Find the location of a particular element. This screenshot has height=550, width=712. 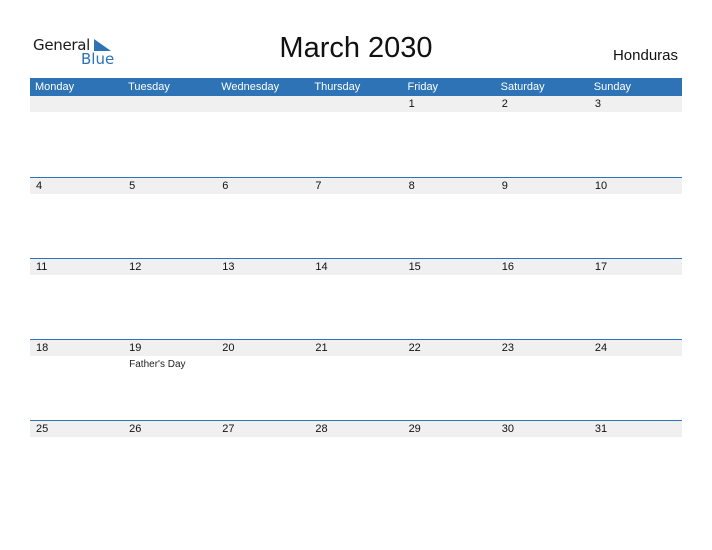

day-number: 27 is located at coordinates (228, 429).